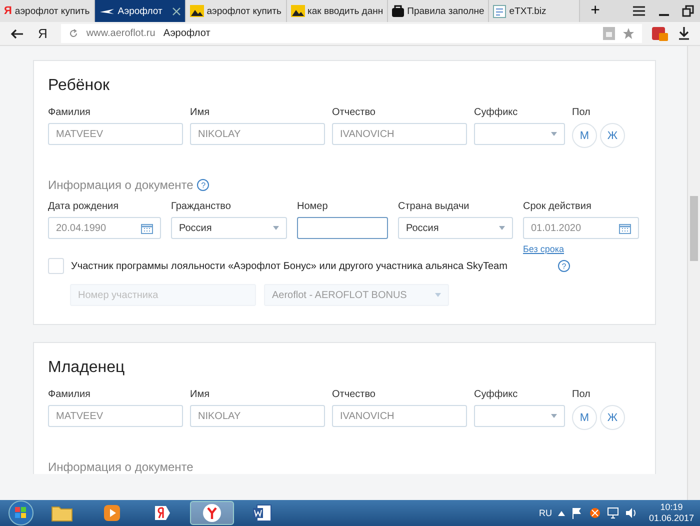 The image size is (700, 526). Describe the element at coordinates (201, 206) in the screenshot. I see `field-label: Гражданство` at that location.